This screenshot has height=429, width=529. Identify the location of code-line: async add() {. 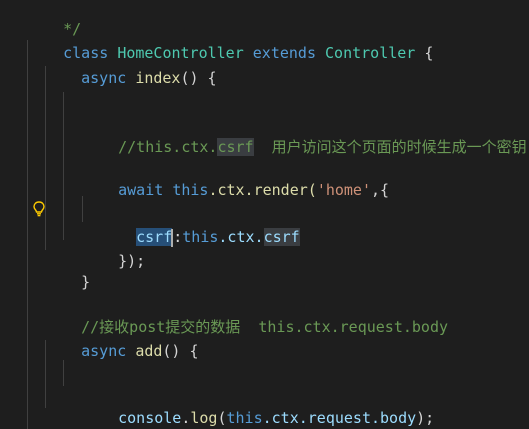
(121, 336).